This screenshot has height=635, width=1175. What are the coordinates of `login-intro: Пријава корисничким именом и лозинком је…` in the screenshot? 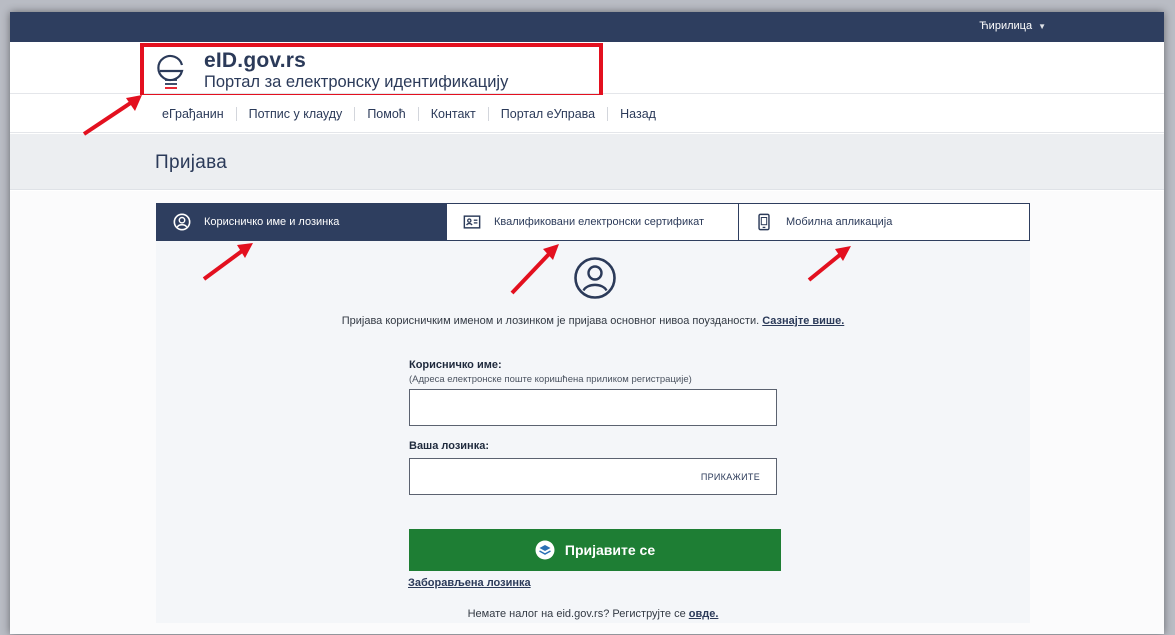 It's located at (593, 321).